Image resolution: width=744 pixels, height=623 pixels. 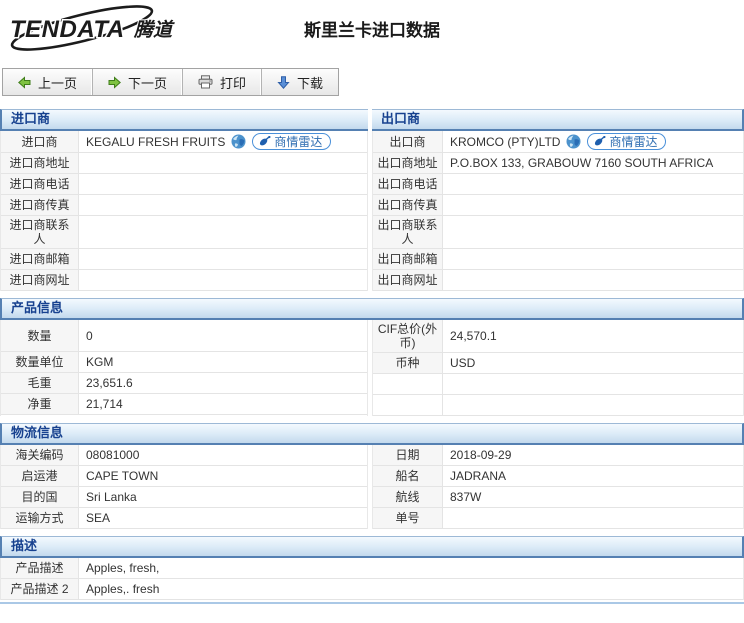 What do you see at coordinates (40, 259) in the screenshot?
I see `field-label: 进口商邮箱` at bounding box center [40, 259].